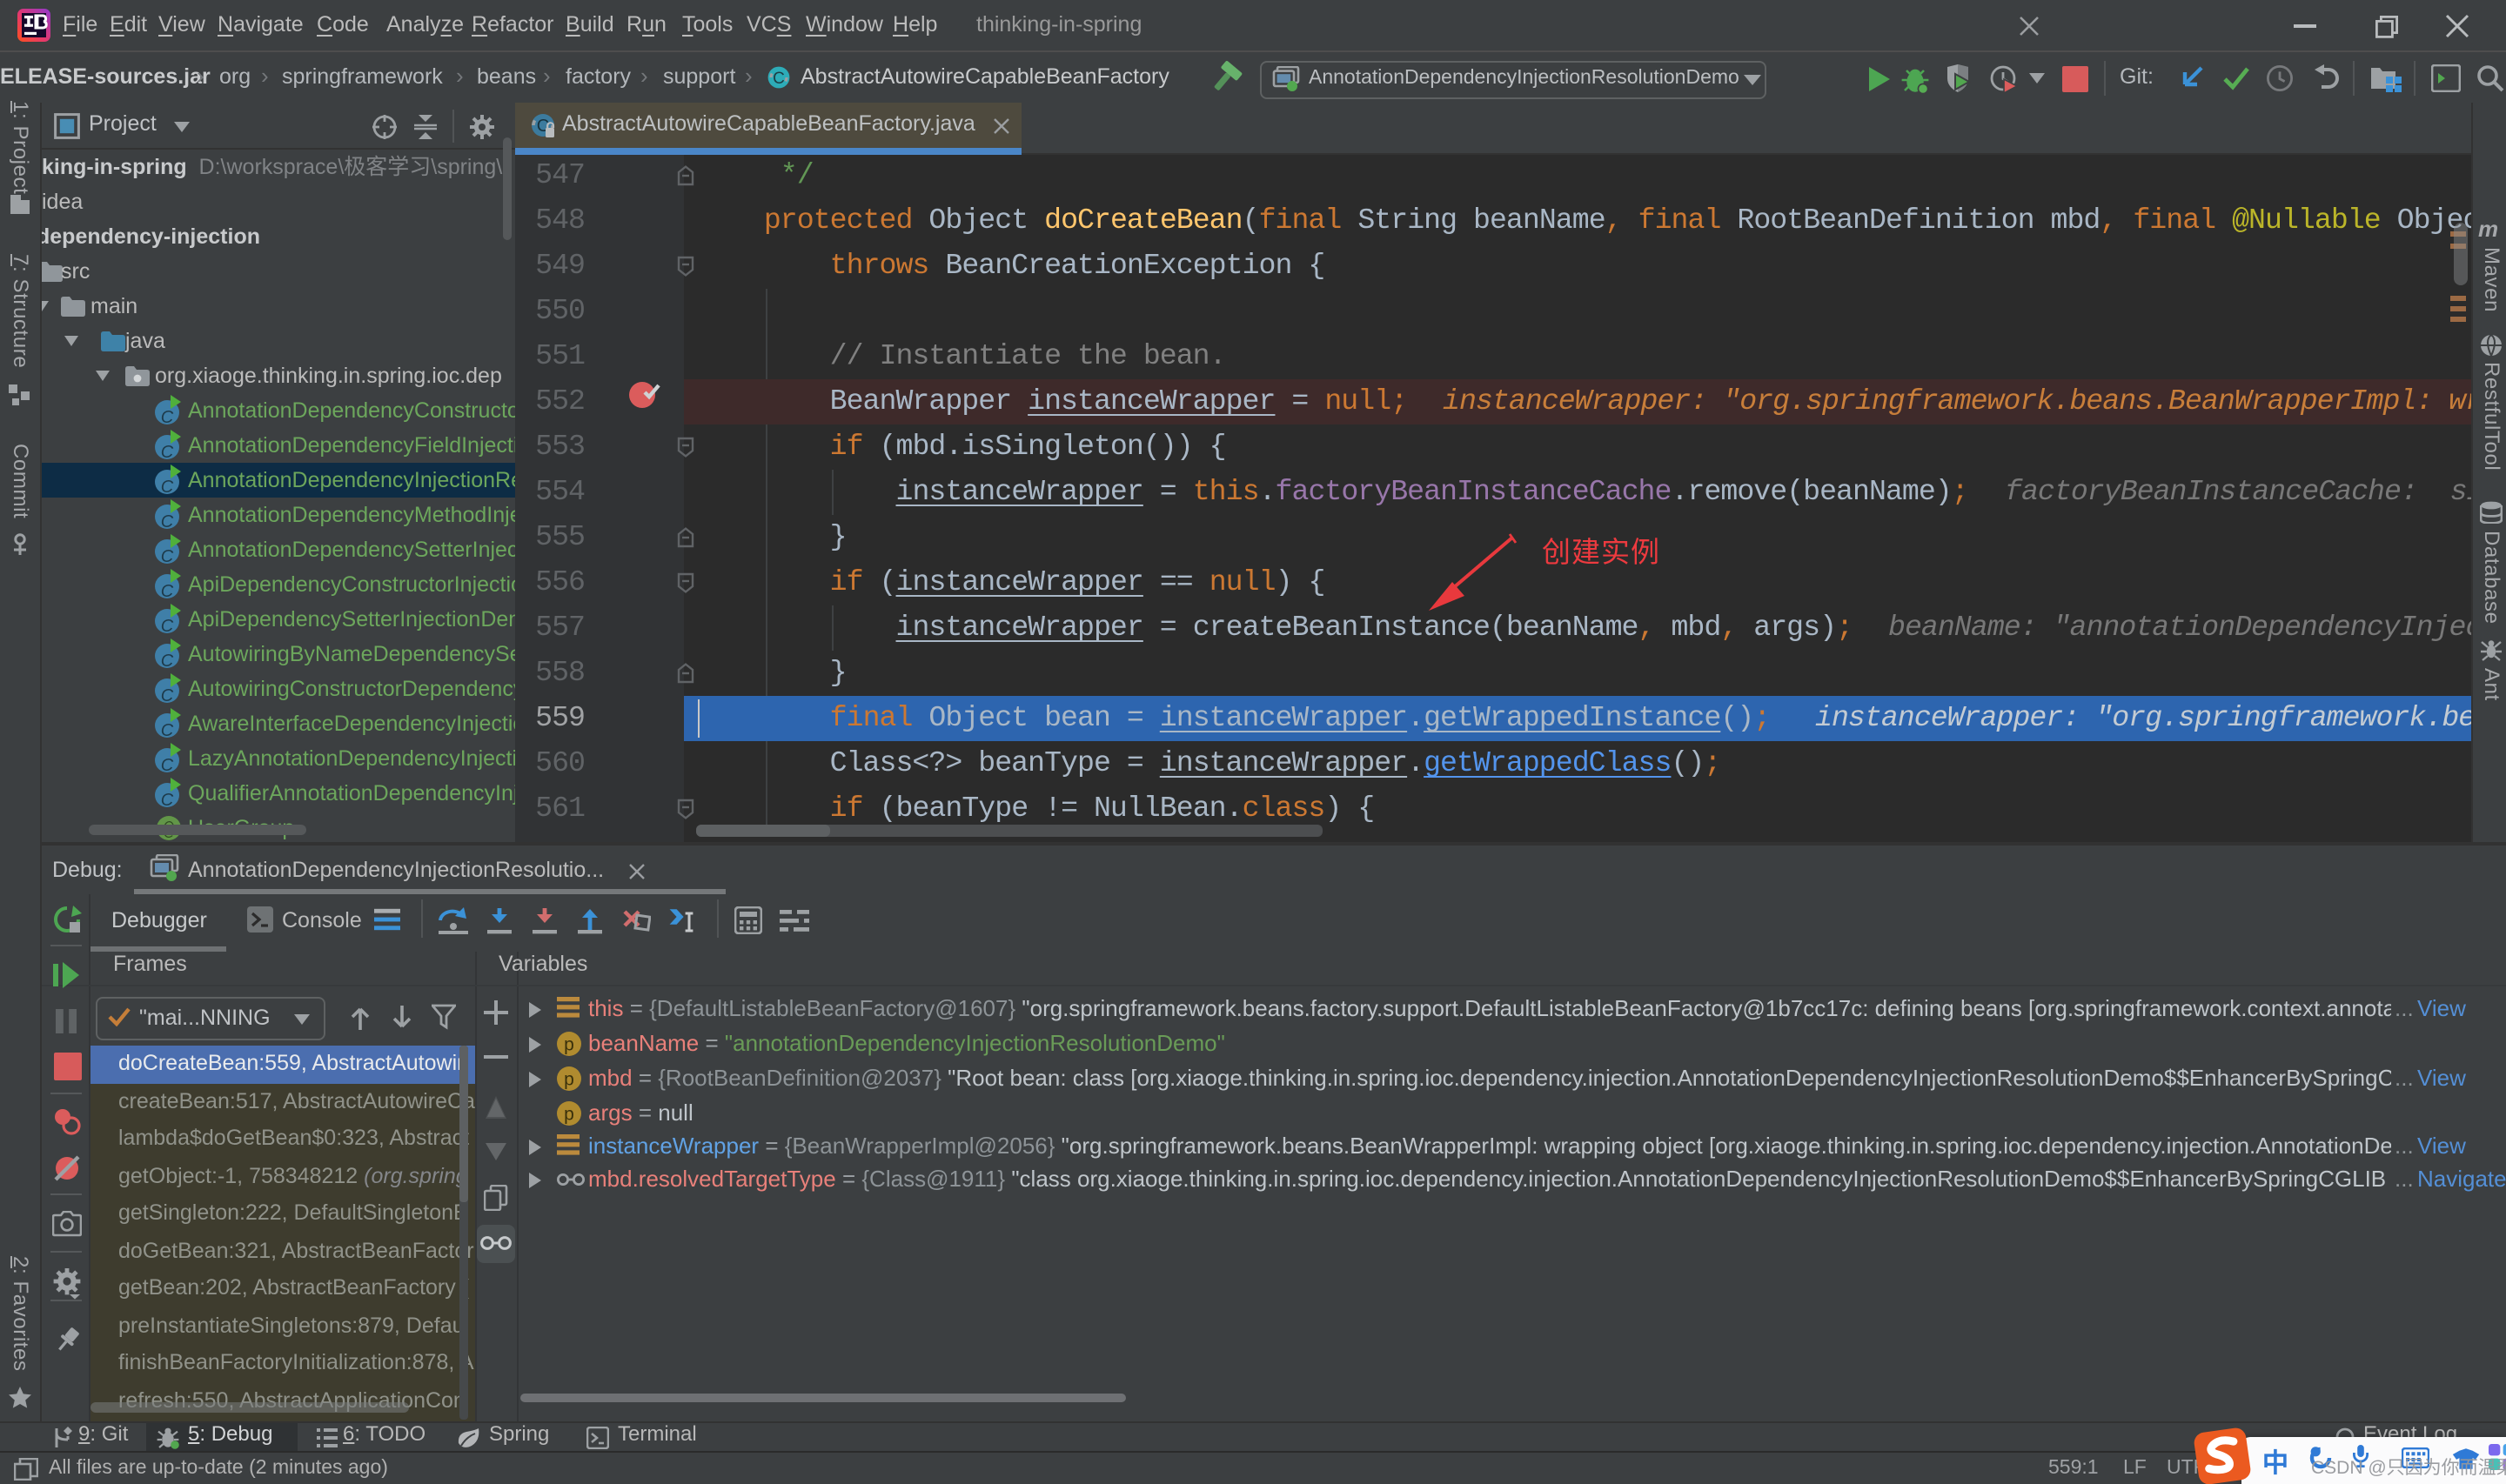 The image size is (2506, 1484). I want to click on svg-text: C, so click(779, 79).